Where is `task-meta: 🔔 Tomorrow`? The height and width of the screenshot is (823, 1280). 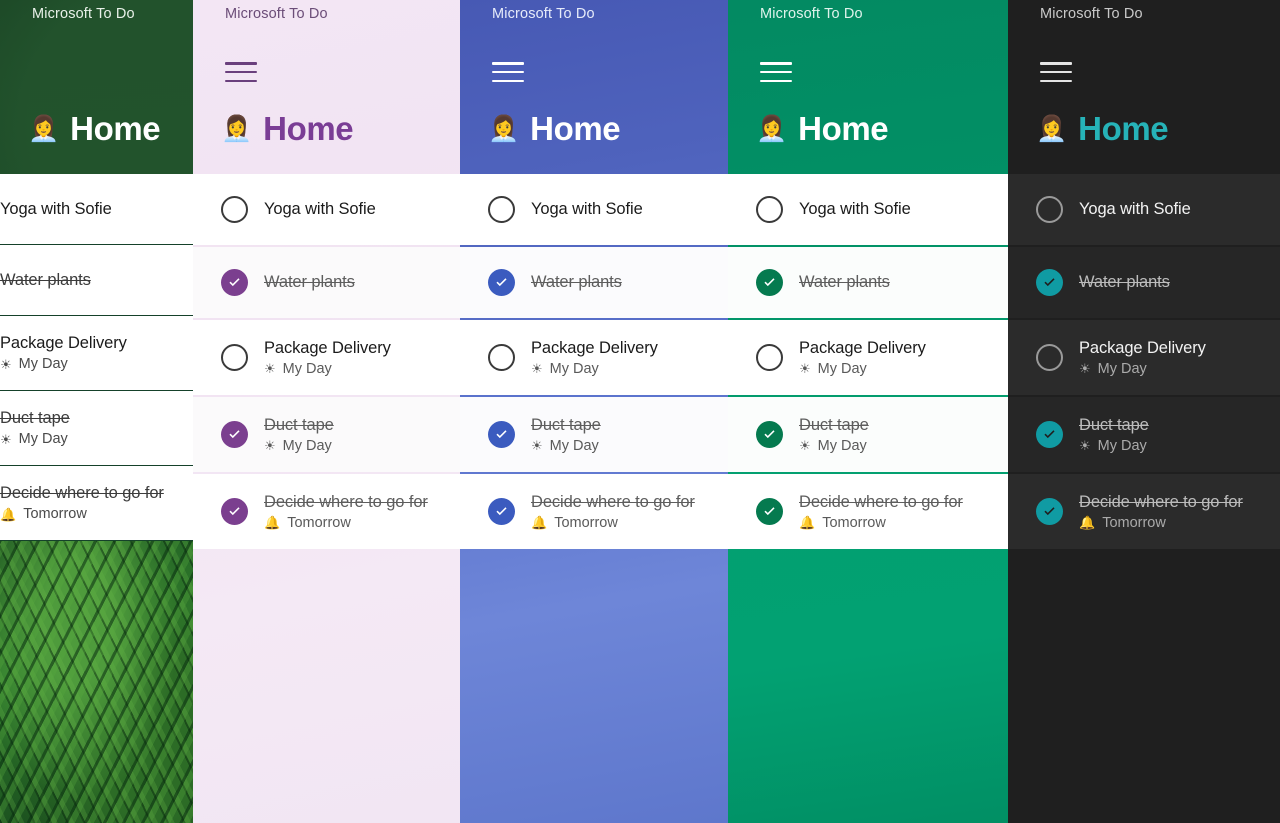 task-meta: 🔔 Tomorrow is located at coordinates (82, 514).